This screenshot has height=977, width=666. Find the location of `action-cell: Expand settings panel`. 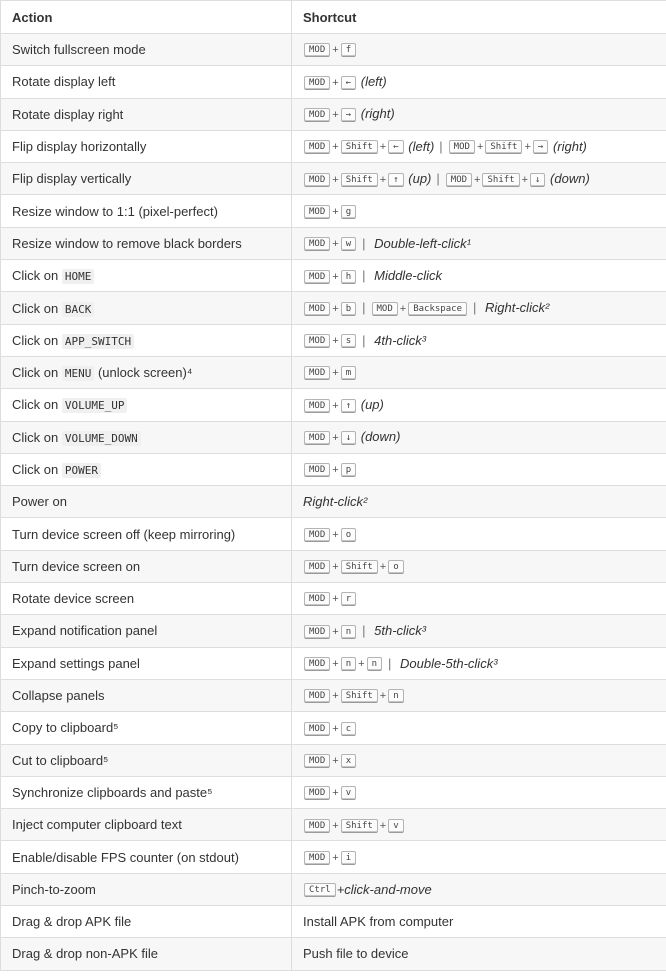

action-cell: Expand settings panel is located at coordinates (146, 663).